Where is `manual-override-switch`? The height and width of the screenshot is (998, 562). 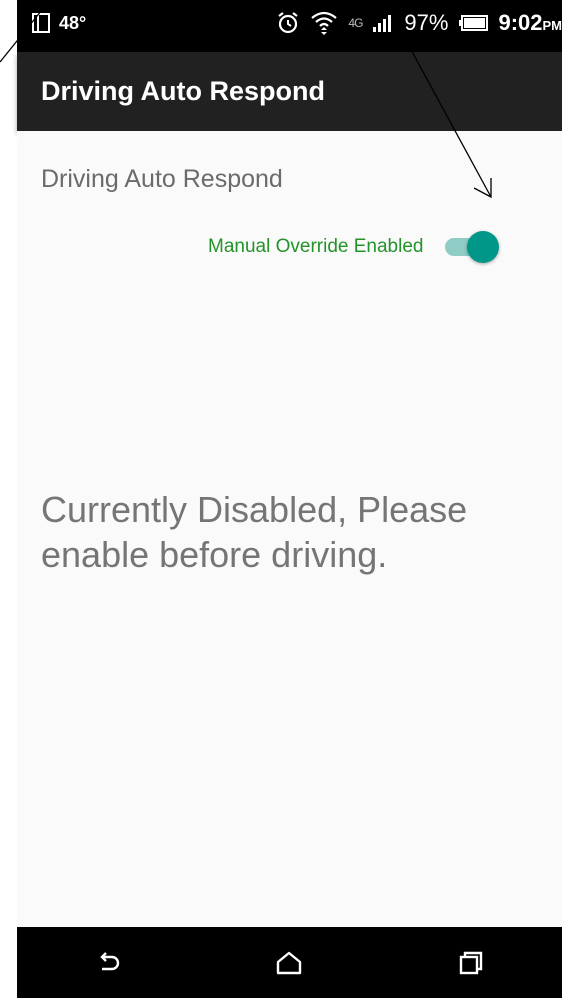
manual-override-switch is located at coordinates (471, 247).